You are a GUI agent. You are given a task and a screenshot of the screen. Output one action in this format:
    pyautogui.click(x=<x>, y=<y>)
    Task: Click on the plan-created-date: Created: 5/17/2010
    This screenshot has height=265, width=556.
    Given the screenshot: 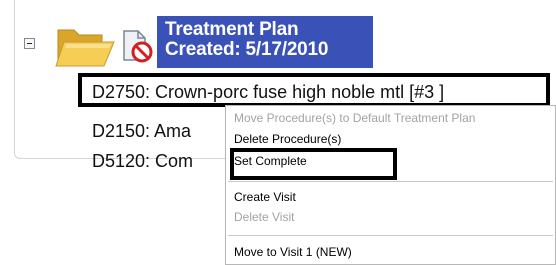 What is the action you would take?
    pyautogui.click(x=247, y=49)
    